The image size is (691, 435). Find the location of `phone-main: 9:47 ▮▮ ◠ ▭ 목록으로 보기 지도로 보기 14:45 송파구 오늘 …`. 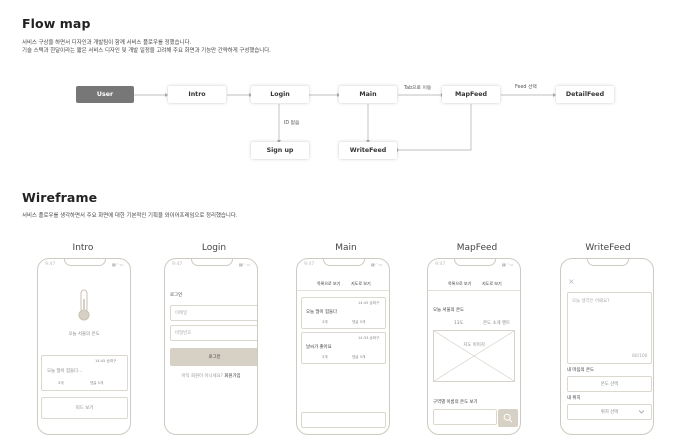

phone-main: 9:47 ▮▮ ◠ ▭ 목록으로 보기 지도로 보기 14:45 송파구 오늘 … is located at coordinates (343, 346).